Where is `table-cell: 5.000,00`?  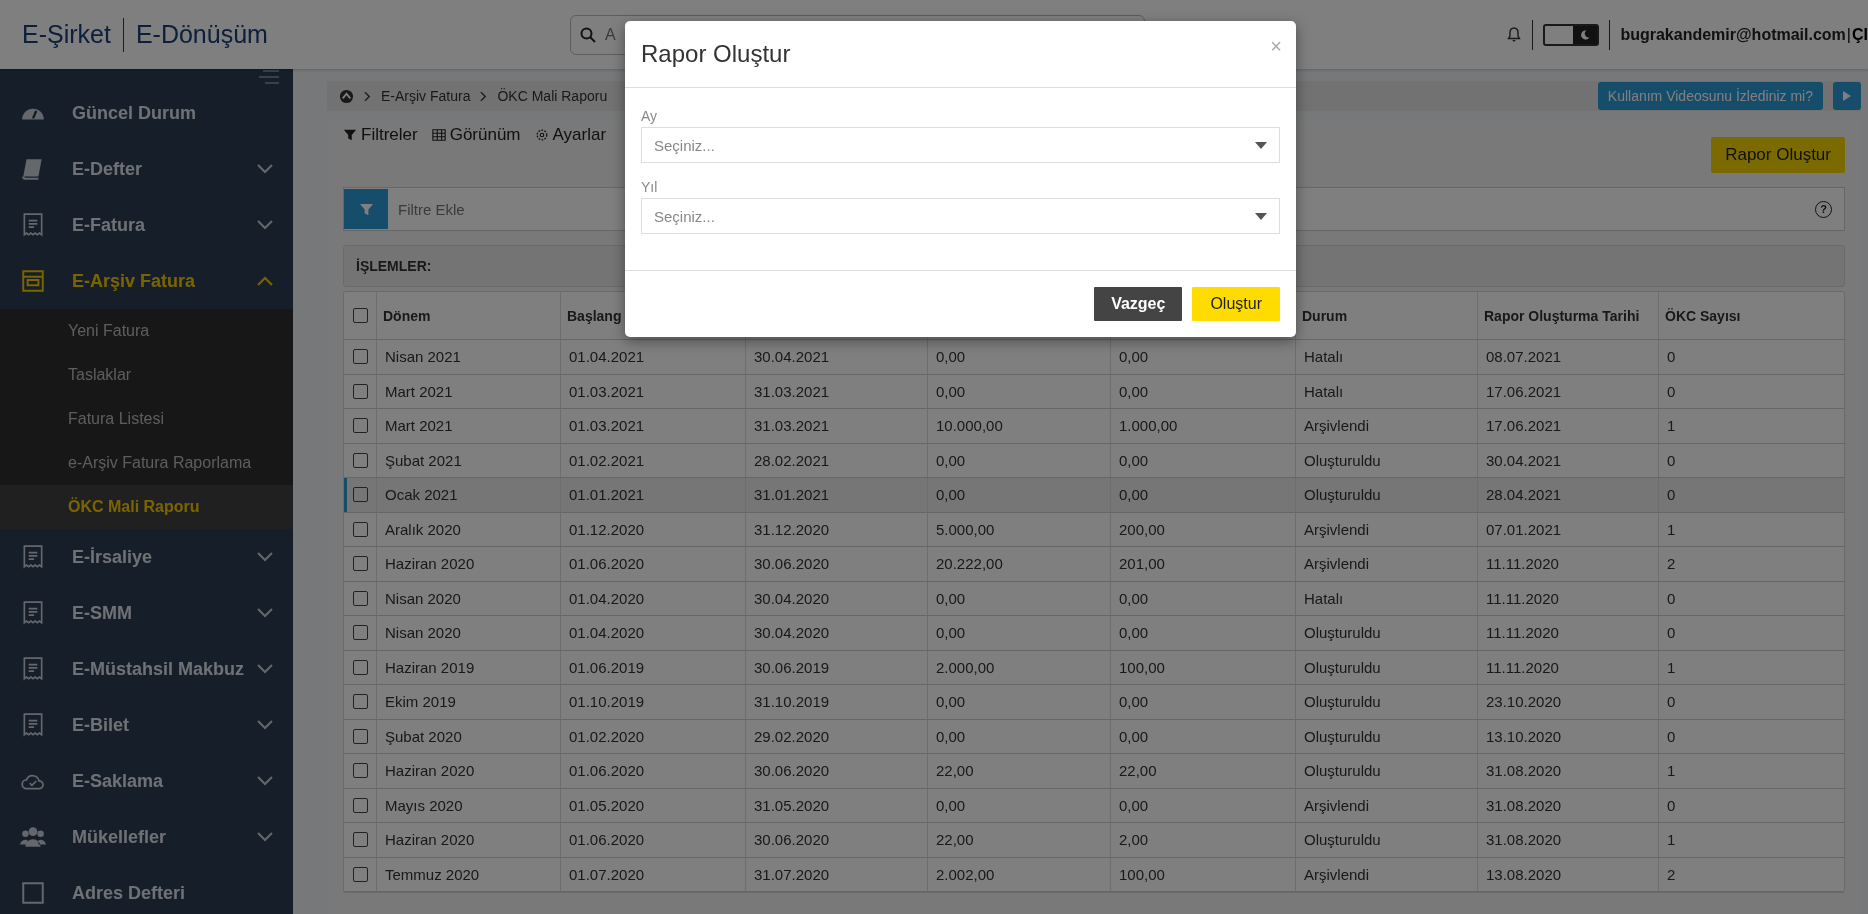
table-cell: 5.000,00 is located at coordinates (965, 529).